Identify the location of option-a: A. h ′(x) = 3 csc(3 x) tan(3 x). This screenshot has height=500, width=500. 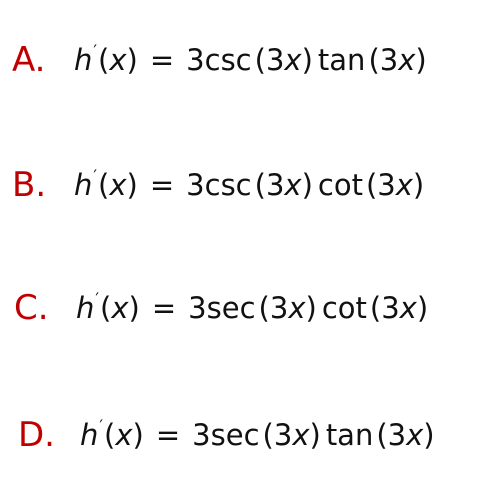
(250, 60).